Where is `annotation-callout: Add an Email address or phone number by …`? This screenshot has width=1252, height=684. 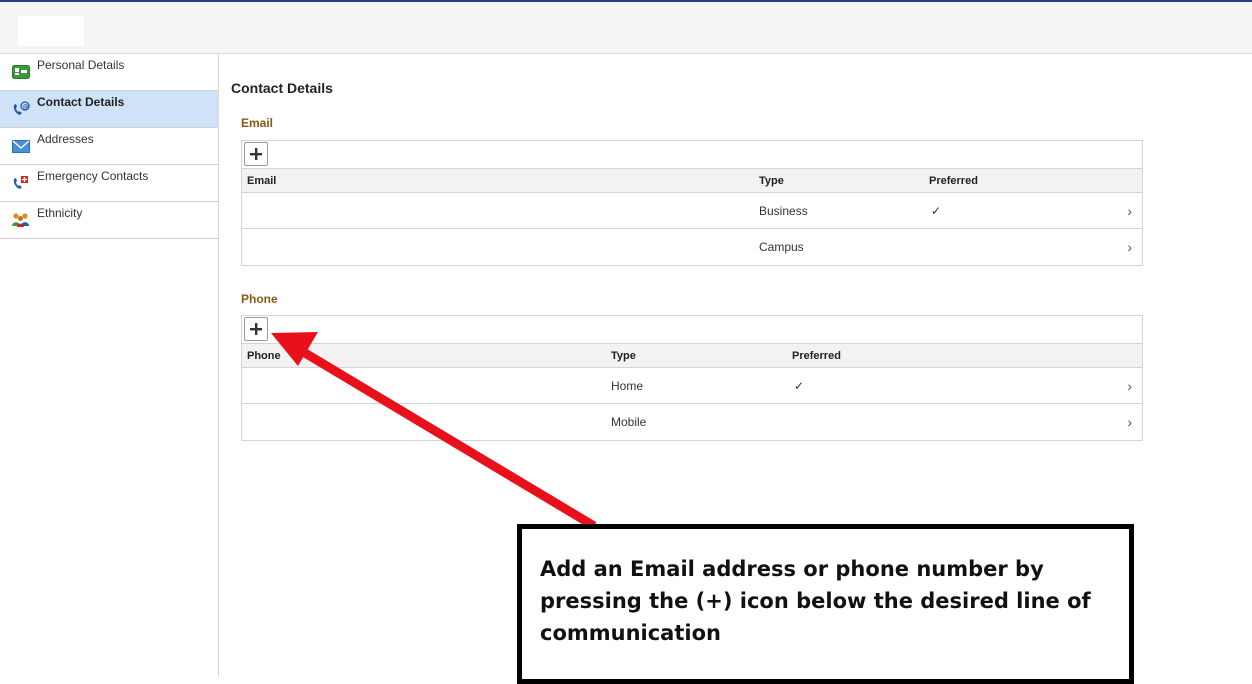 annotation-callout: Add an Email address or phone number by … is located at coordinates (825, 604).